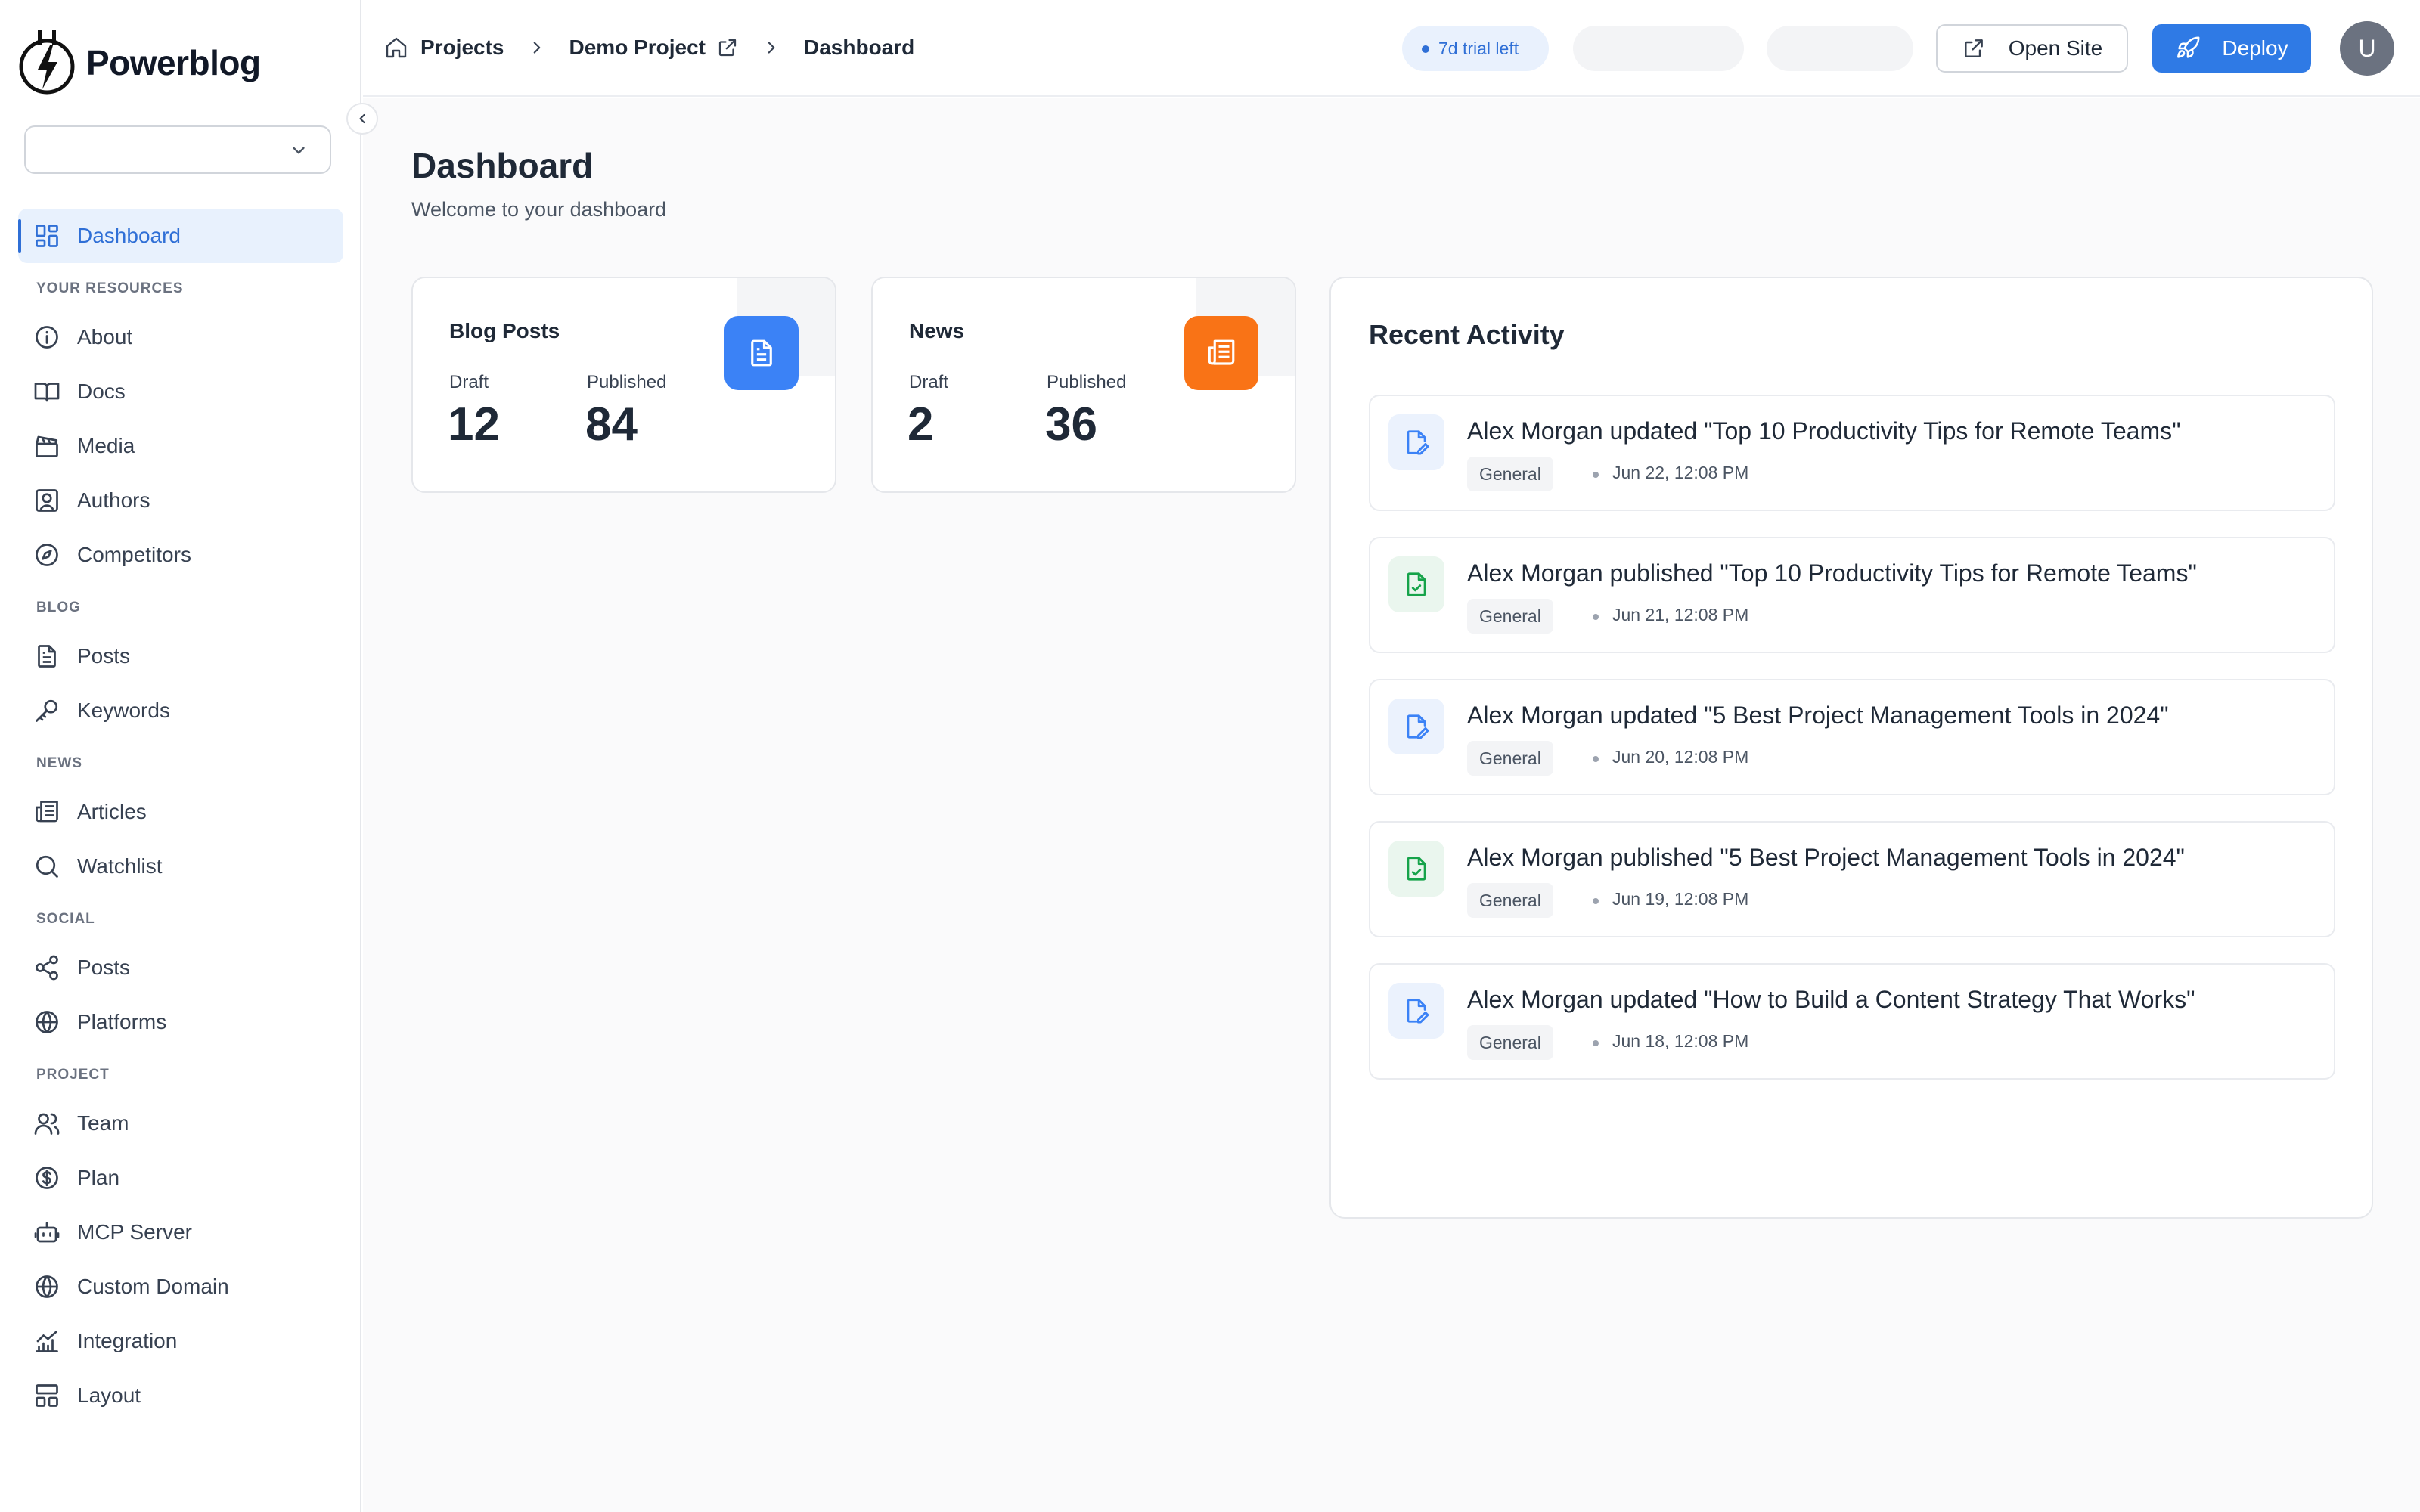  I want to click on sidebar-item-label: Authors, so click(114, 500).